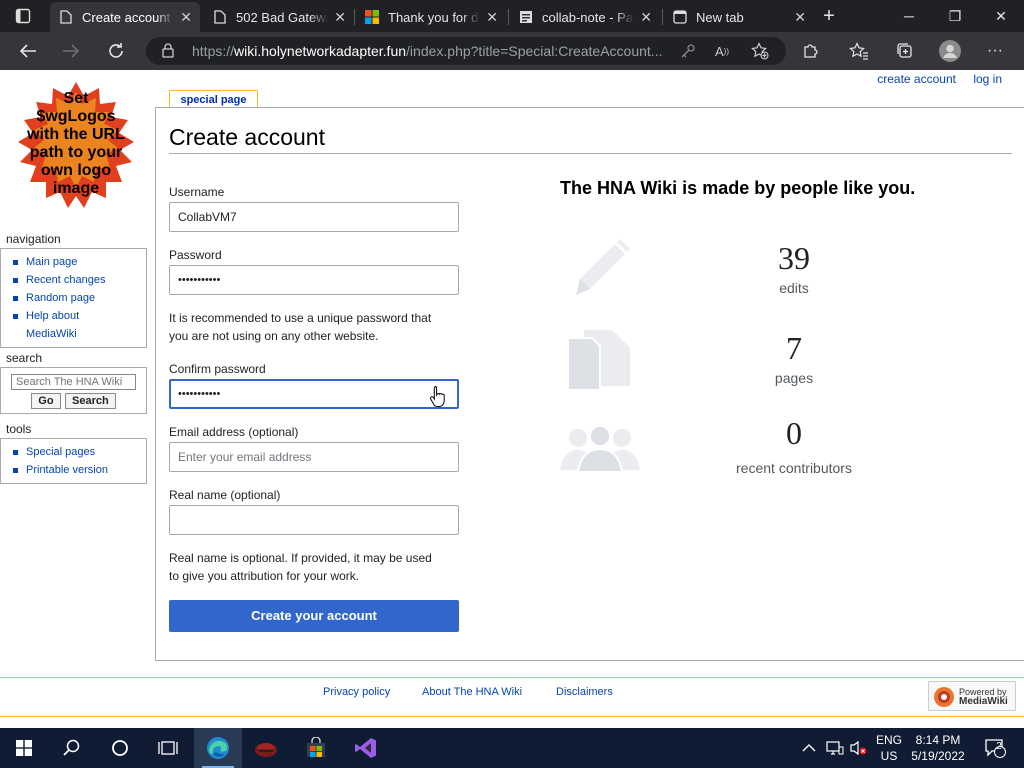 Image resolution: width=1024 pixels, height=768 pixels. I want to click on tab-title: Create account, so click(126, 17).